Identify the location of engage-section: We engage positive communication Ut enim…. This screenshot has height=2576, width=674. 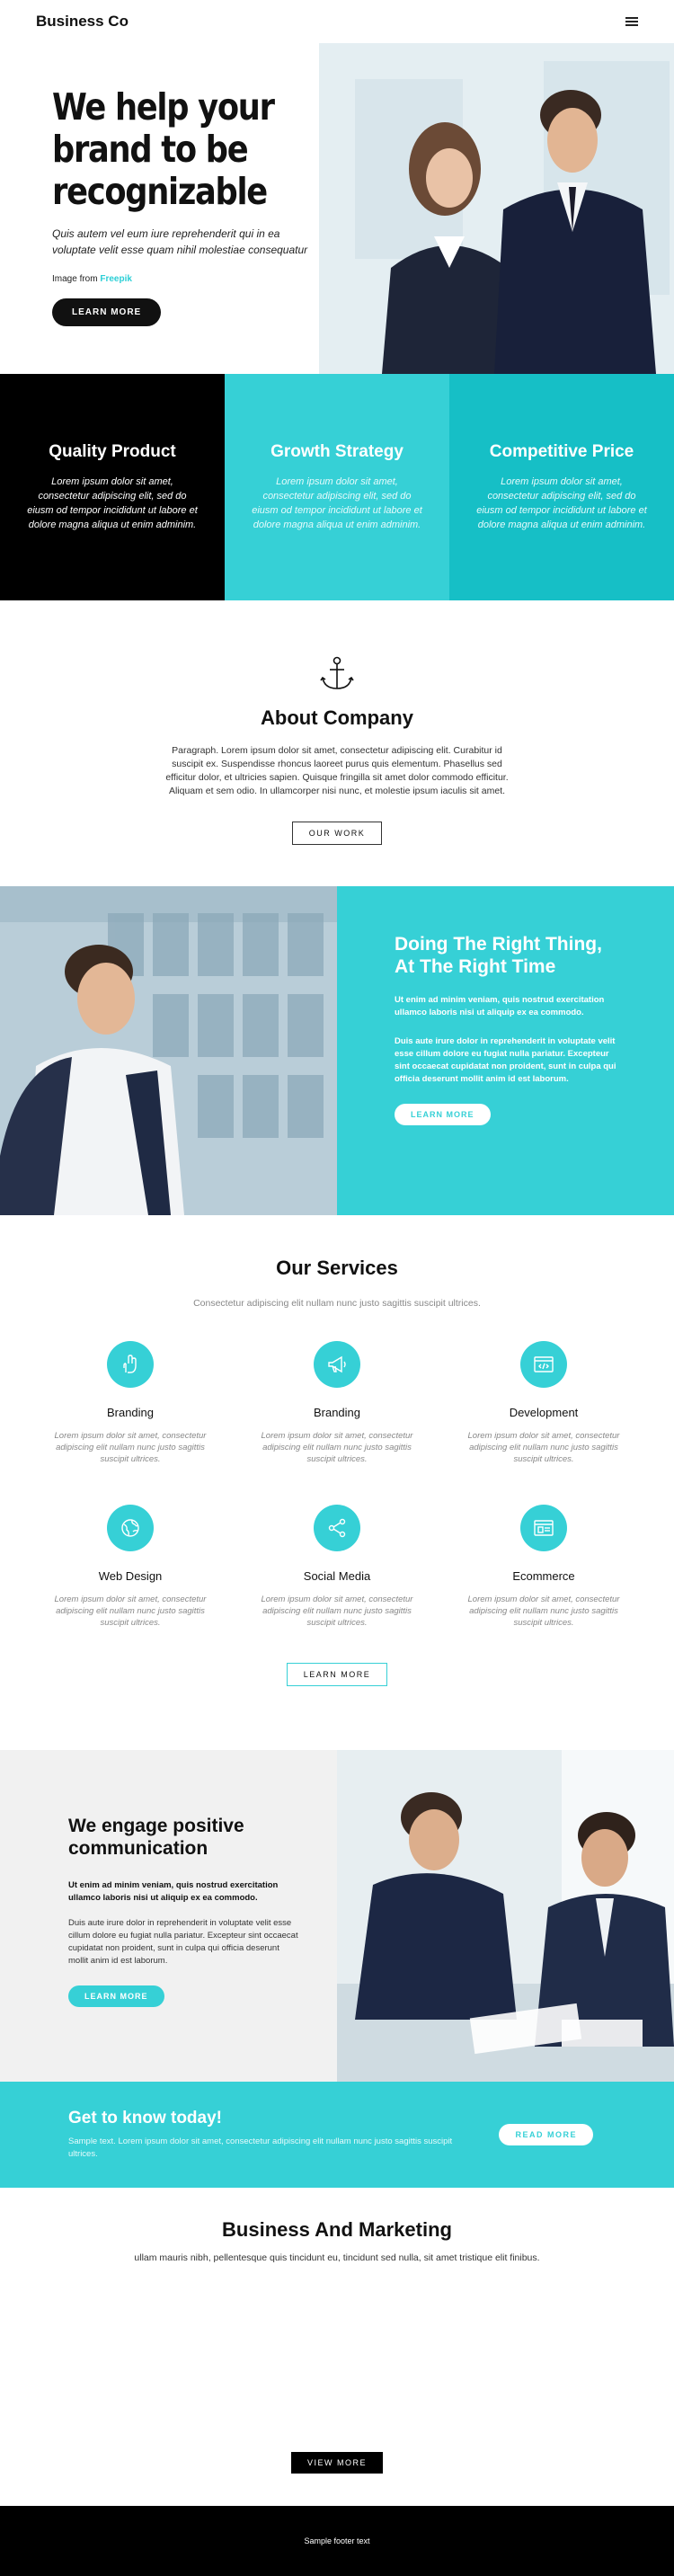
(337, 1916).